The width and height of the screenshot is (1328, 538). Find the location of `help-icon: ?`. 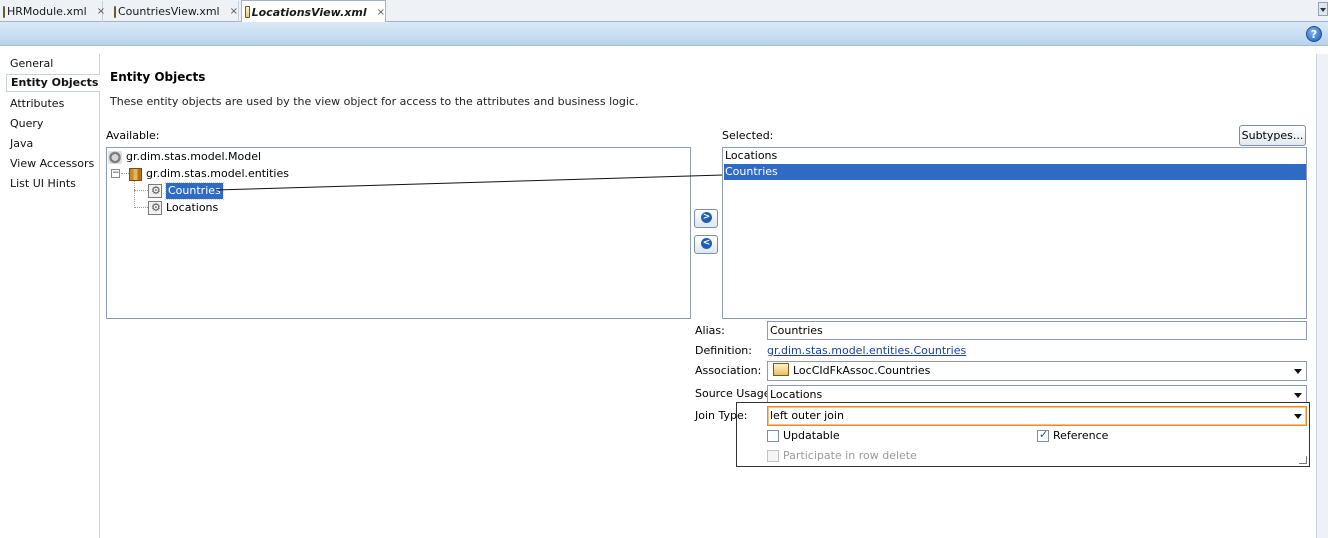

help-icon: ? is located at coordinates (1314, 34).